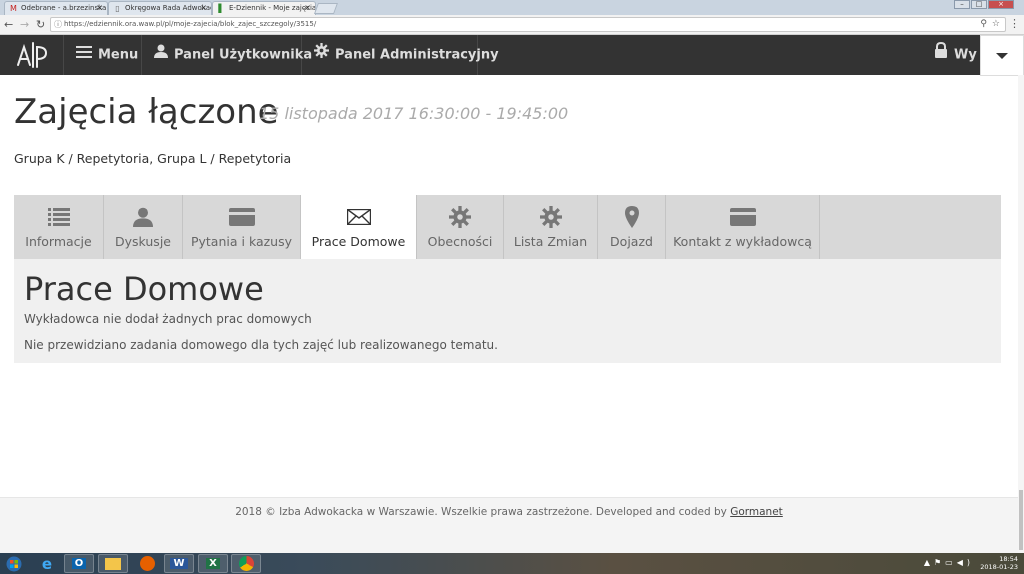  I want to click on firefox-icon, so click(147, 563).